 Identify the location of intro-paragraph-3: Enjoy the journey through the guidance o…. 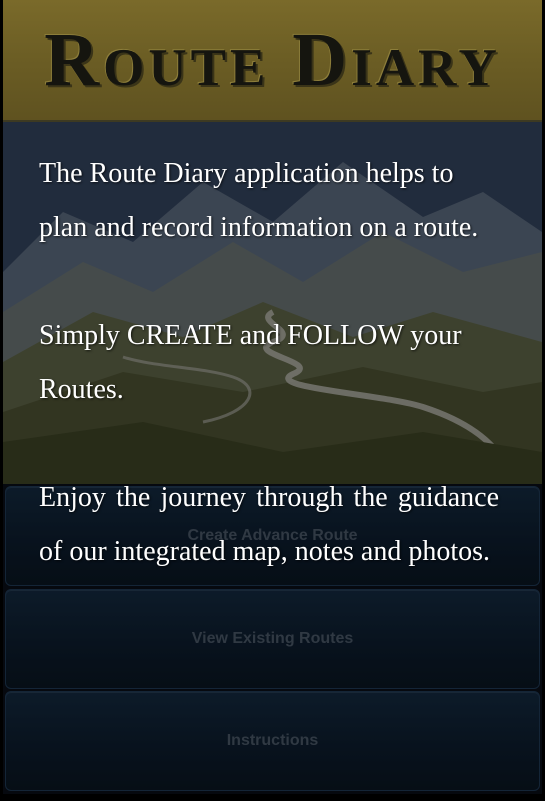
(269, 524).